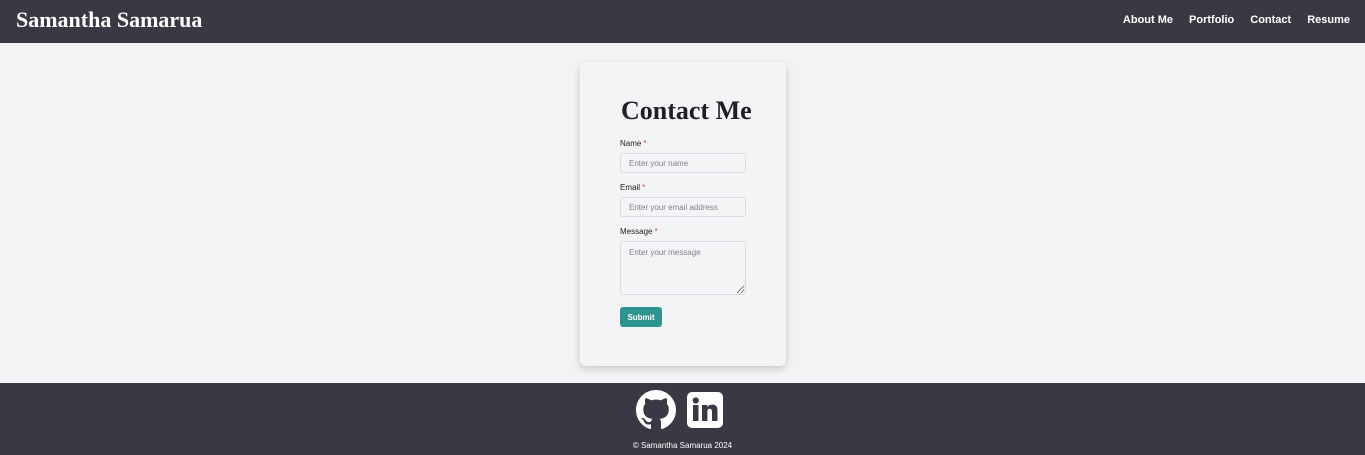  Describe the element at coordinates (1148, 20) in the screenshot. I see `nav-link-about-me: About Me` at that location.